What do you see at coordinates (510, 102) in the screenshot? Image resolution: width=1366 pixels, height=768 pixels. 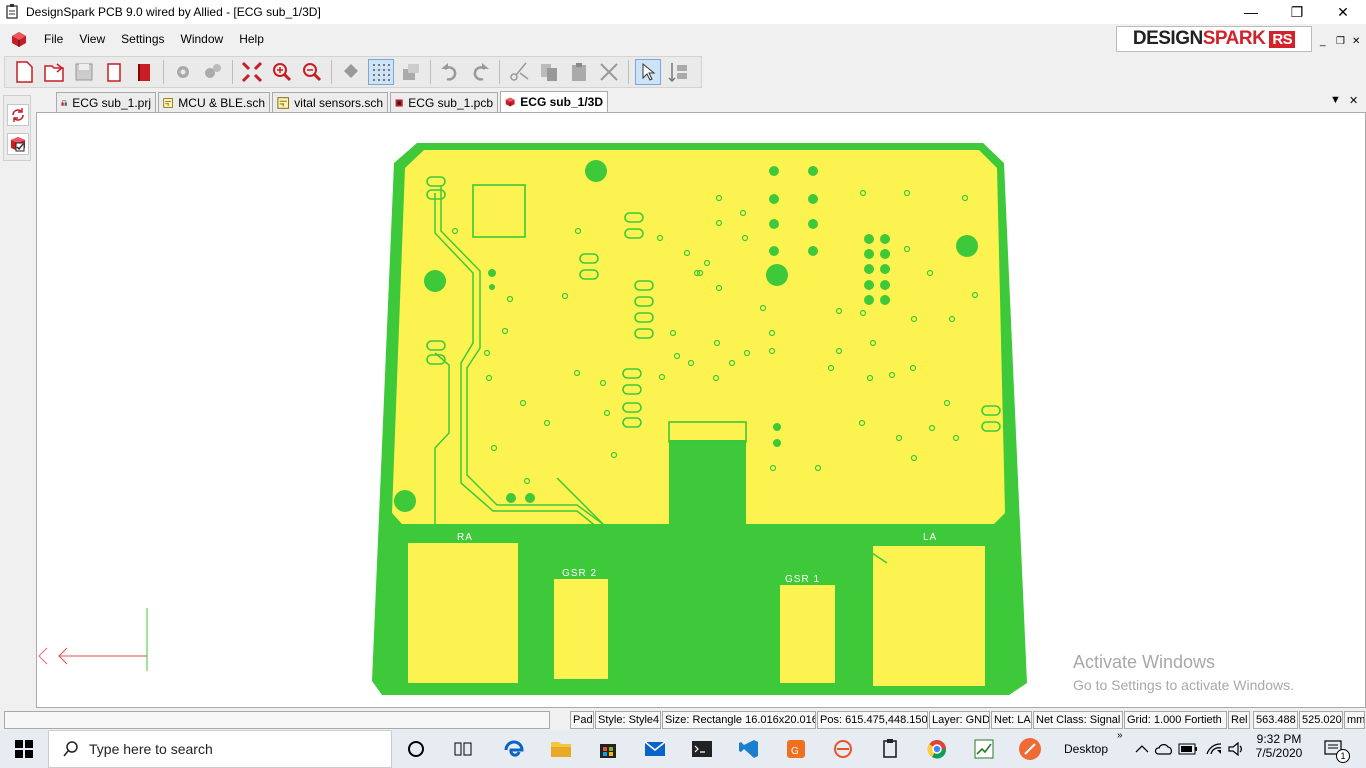 I see `3d-cube-icon` at bounding box center [510, 102].